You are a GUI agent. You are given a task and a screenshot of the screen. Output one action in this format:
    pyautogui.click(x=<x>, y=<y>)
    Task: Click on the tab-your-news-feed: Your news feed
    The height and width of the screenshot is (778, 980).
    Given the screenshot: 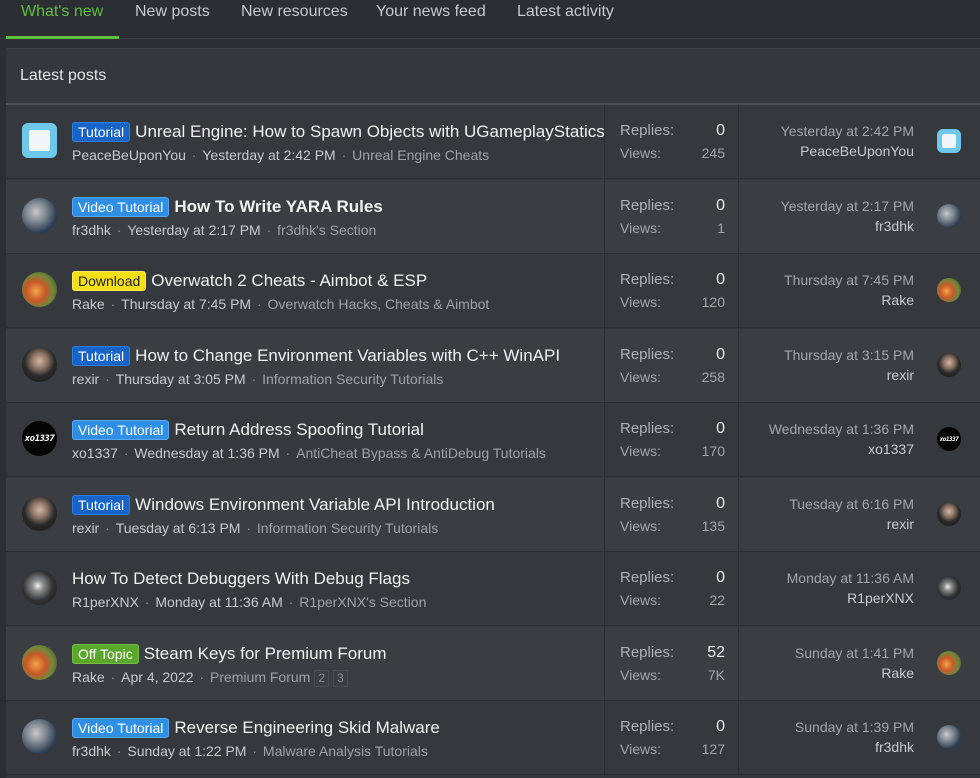 What is the action you would take?
    pyautogui.click(x=431, y=20)
    